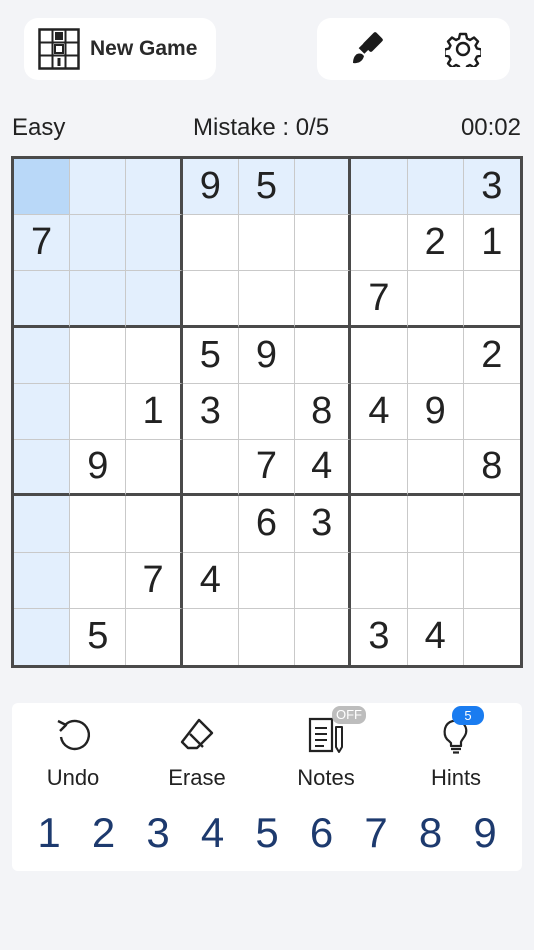 This screenshot has width=534, height=950. What do you see at coordinates (42, 355) in the screenshot?
I see `board-cell-r4c1` at bounding box center [42, 355].